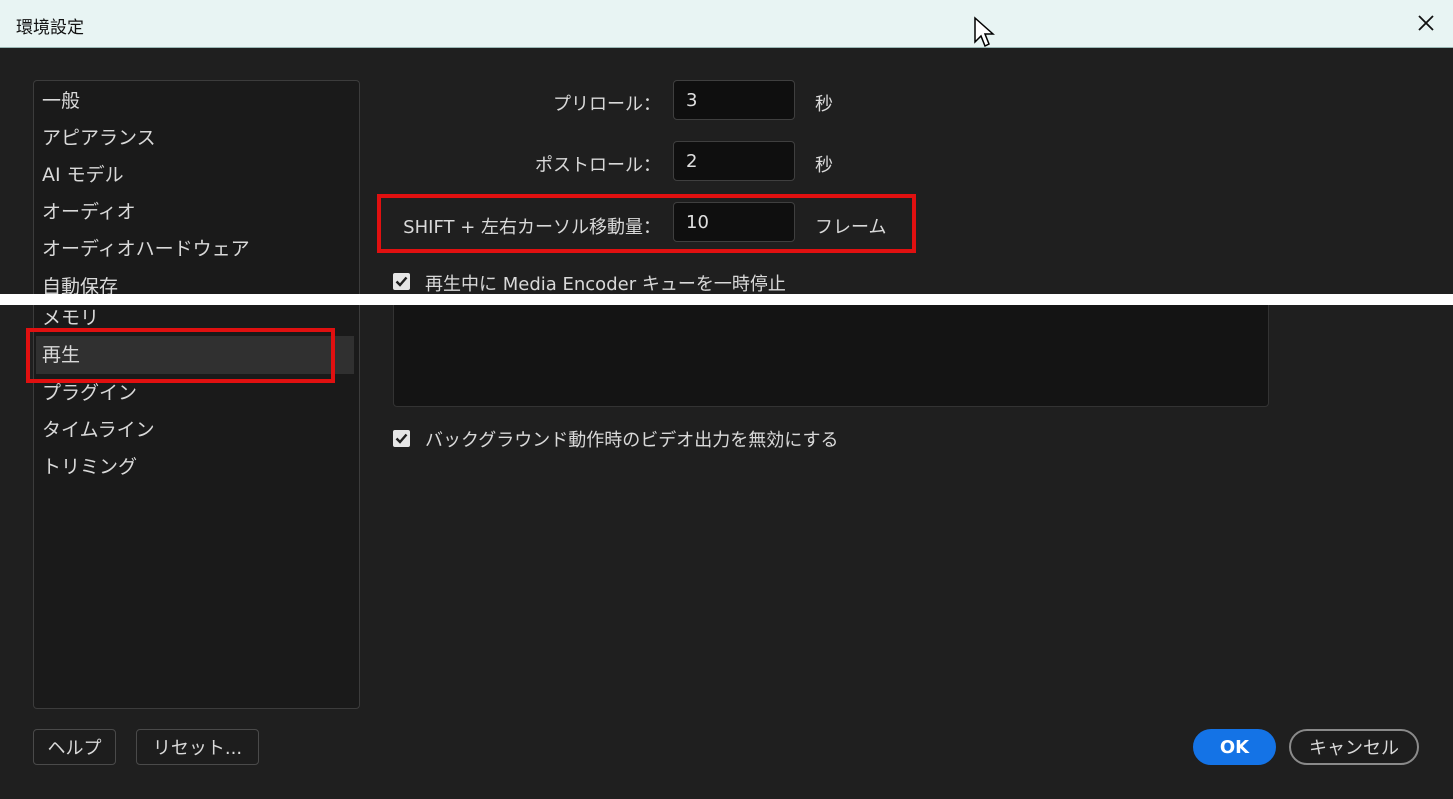  I want to click on pause-media-encoder-label: 再生中に Media Encoder キューを一時停止, so click(605, 284).